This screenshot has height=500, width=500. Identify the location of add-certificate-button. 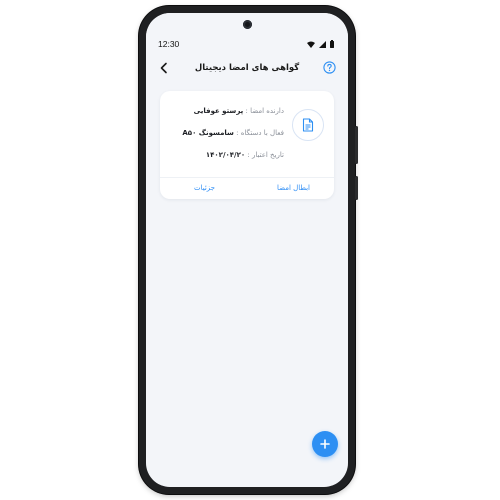
(325, 444).